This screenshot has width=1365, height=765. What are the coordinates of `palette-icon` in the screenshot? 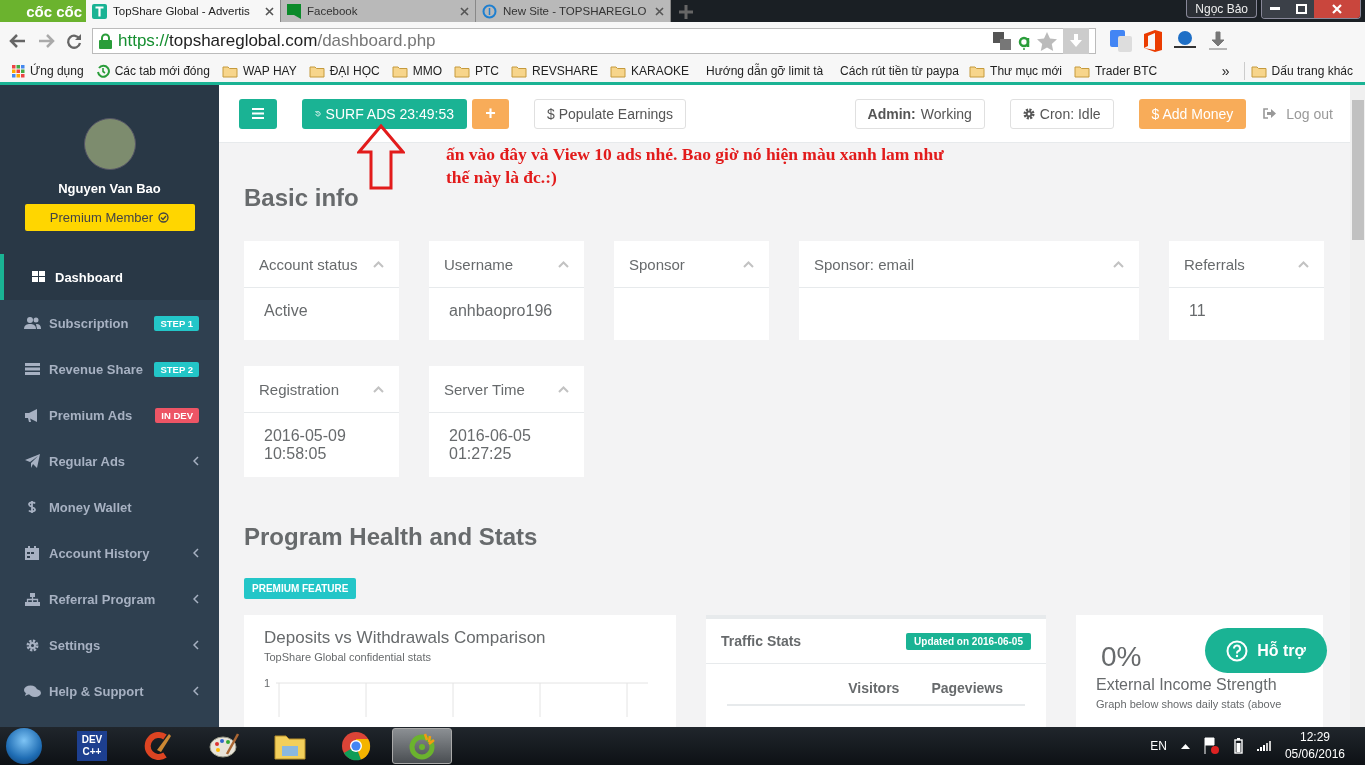 It's located at (224, 746).